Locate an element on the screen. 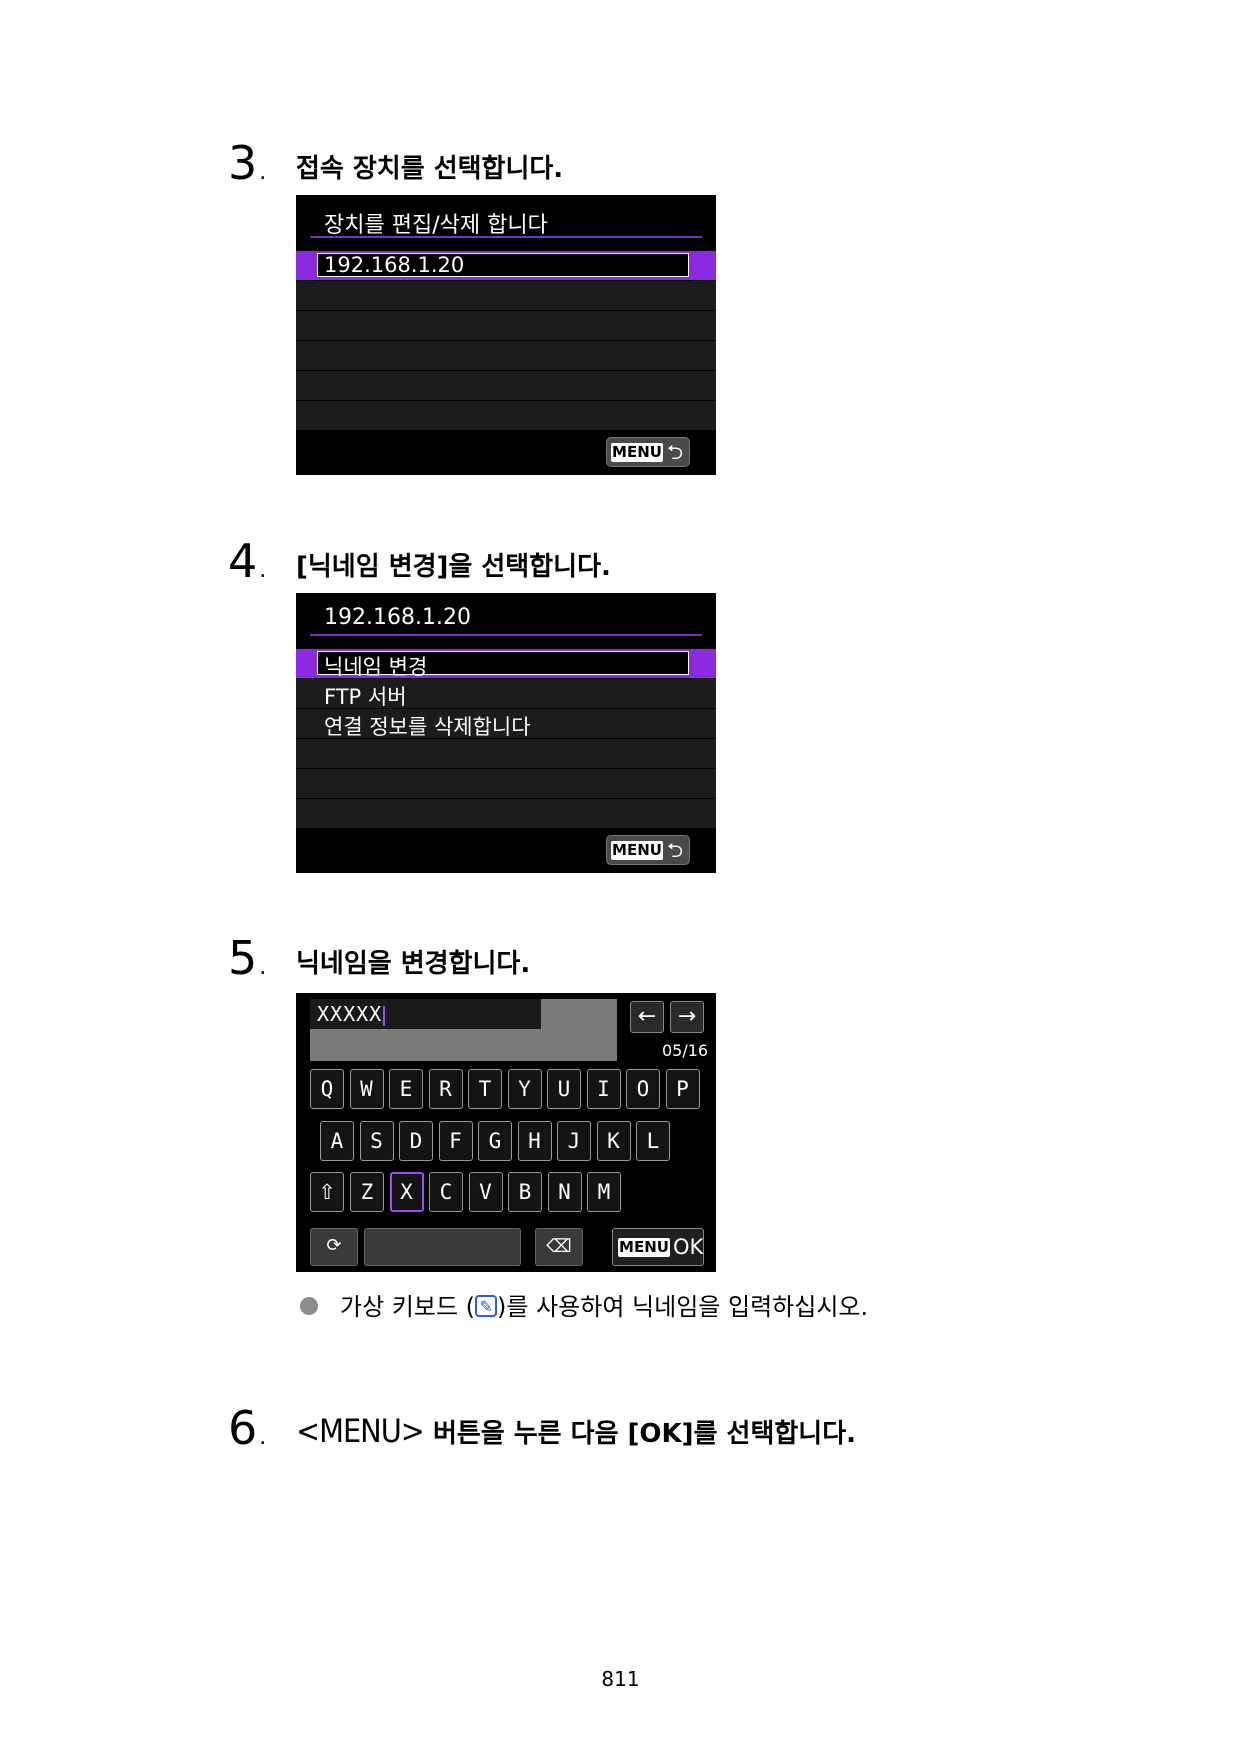 This screenshot has width=1241, height=1749. menu-item-ftp-server: FTP 서버 is located at coordinates (506, 694).